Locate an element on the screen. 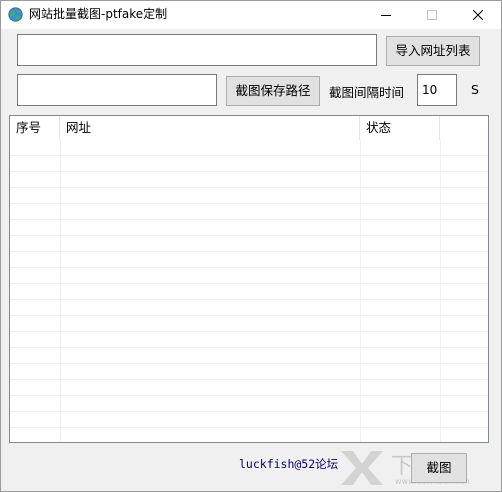  minimize-button is located at coordinates (386, 15).